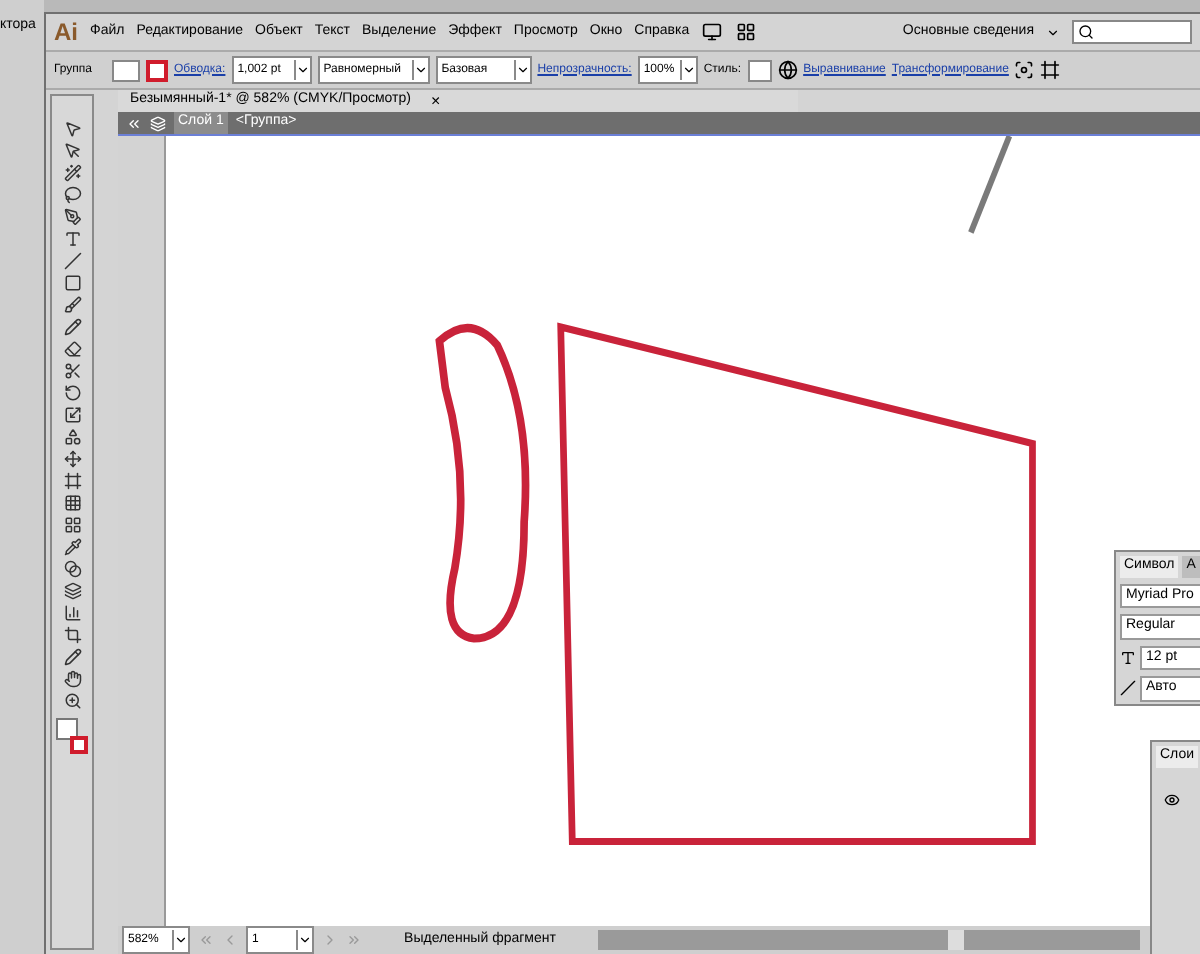 The width and height of the screenshot is (1200, 954). I want to click on isolate-icon, so click(1024, 70).